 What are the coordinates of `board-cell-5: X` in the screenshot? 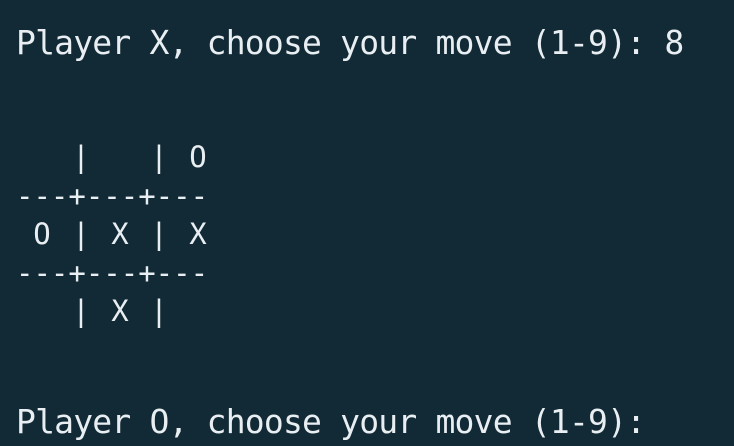 It's located at (120, 234).